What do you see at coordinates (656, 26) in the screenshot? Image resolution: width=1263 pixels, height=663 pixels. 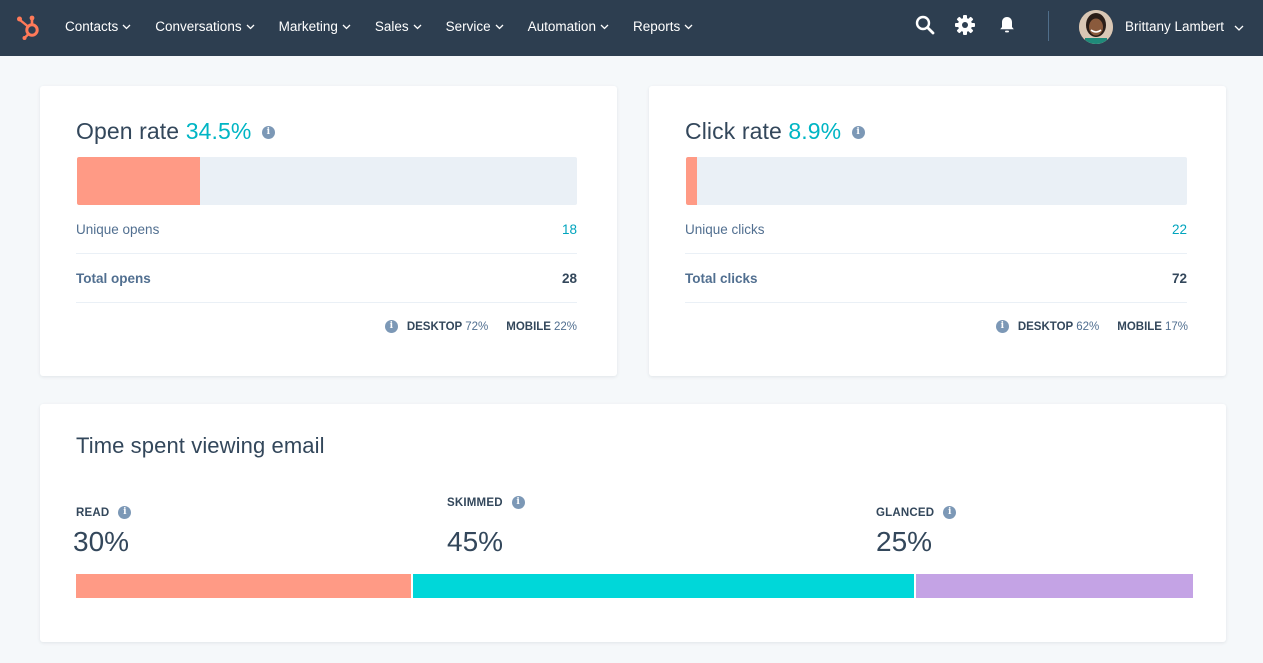 I see `menu-label: Reports` at bounding box center [656, 26].